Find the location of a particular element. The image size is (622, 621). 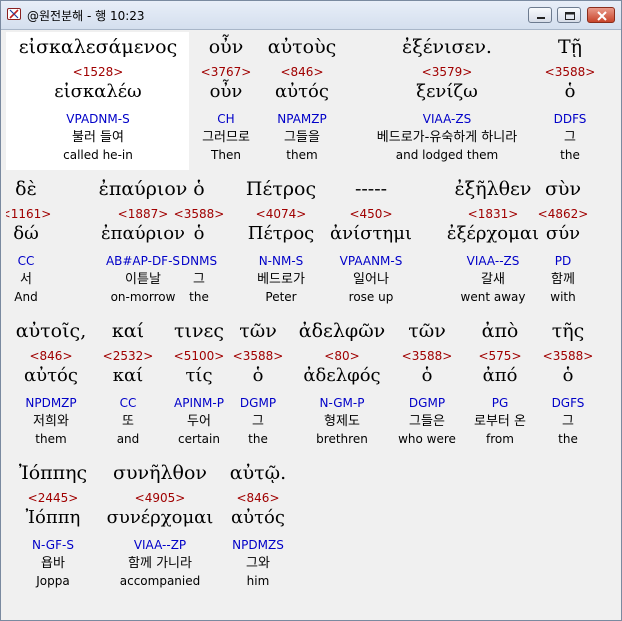

minimize-icon is located at coordinates (540, 15).